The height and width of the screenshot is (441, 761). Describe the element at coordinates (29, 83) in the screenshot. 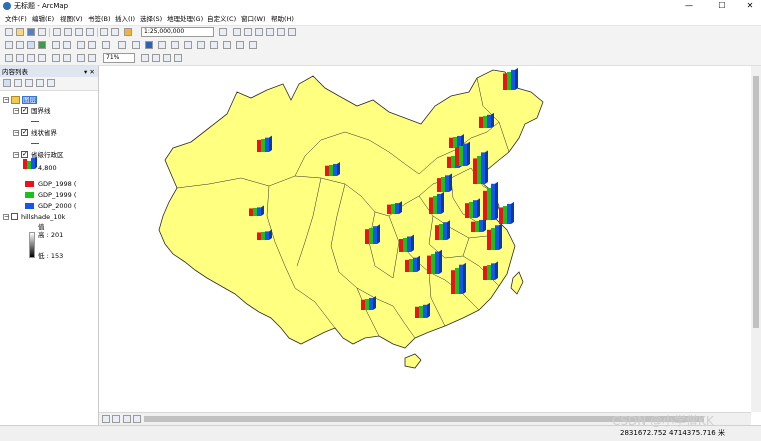

I see `list-by-visibility-icon` at that location.